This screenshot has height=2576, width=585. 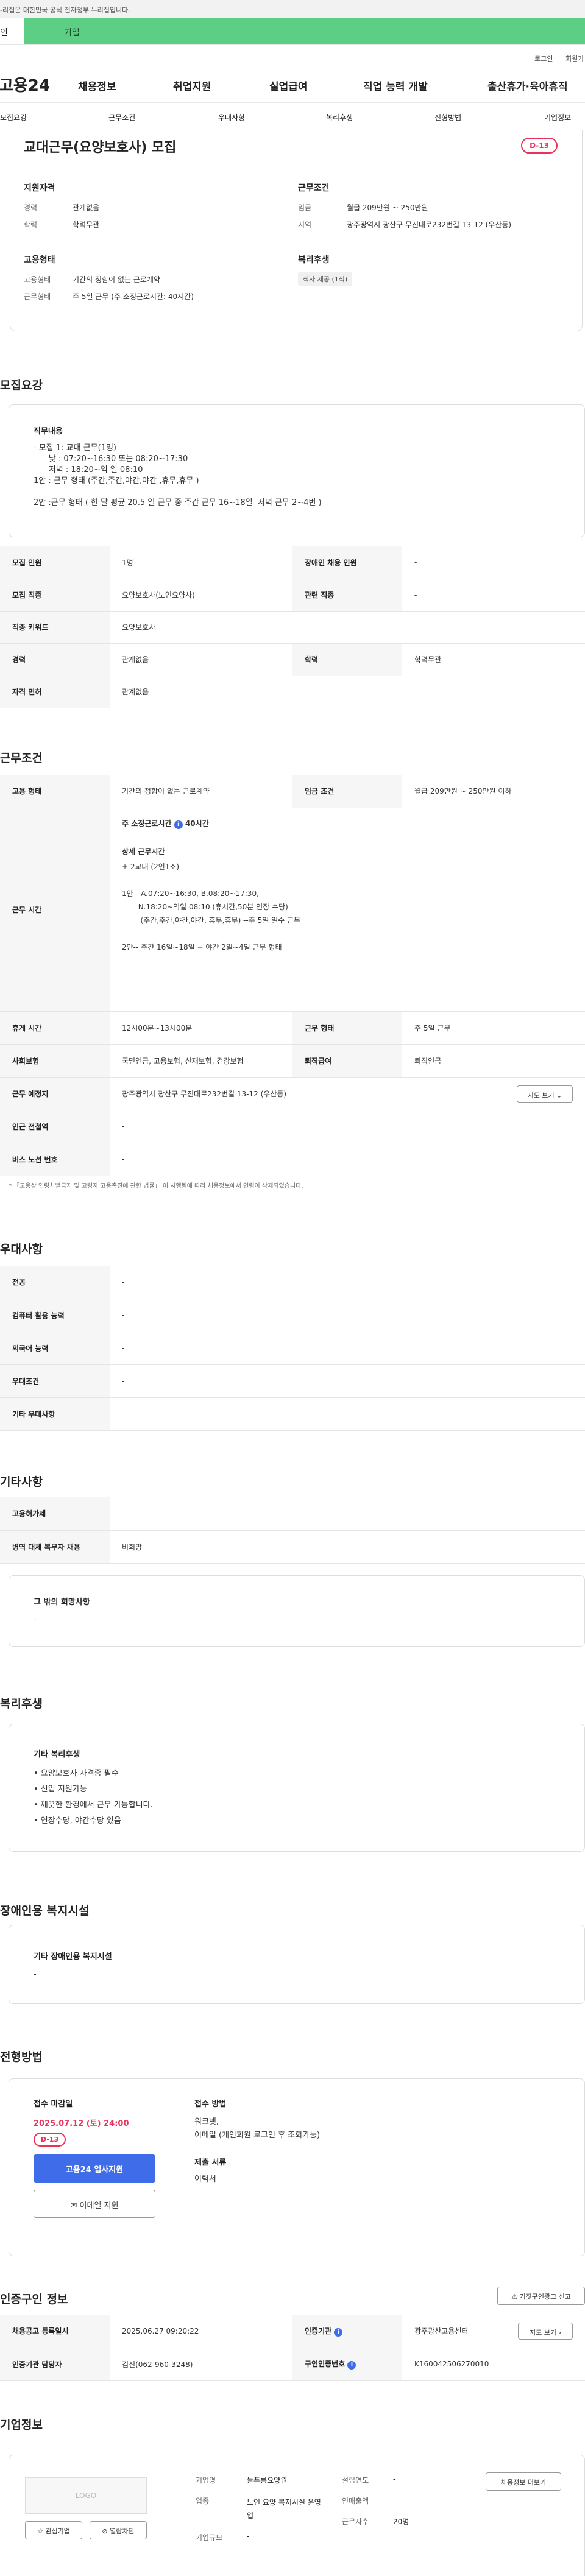 I want to click on table-row: 전공 -, so click(x=292, y=1282).